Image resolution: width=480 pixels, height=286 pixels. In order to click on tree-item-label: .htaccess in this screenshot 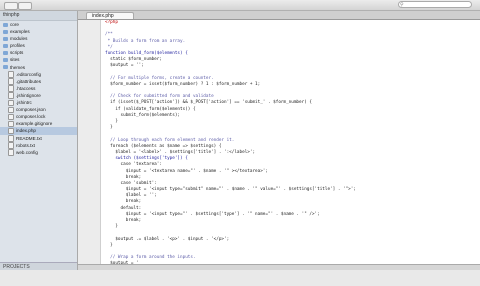, I will do `click(26, 88)`.